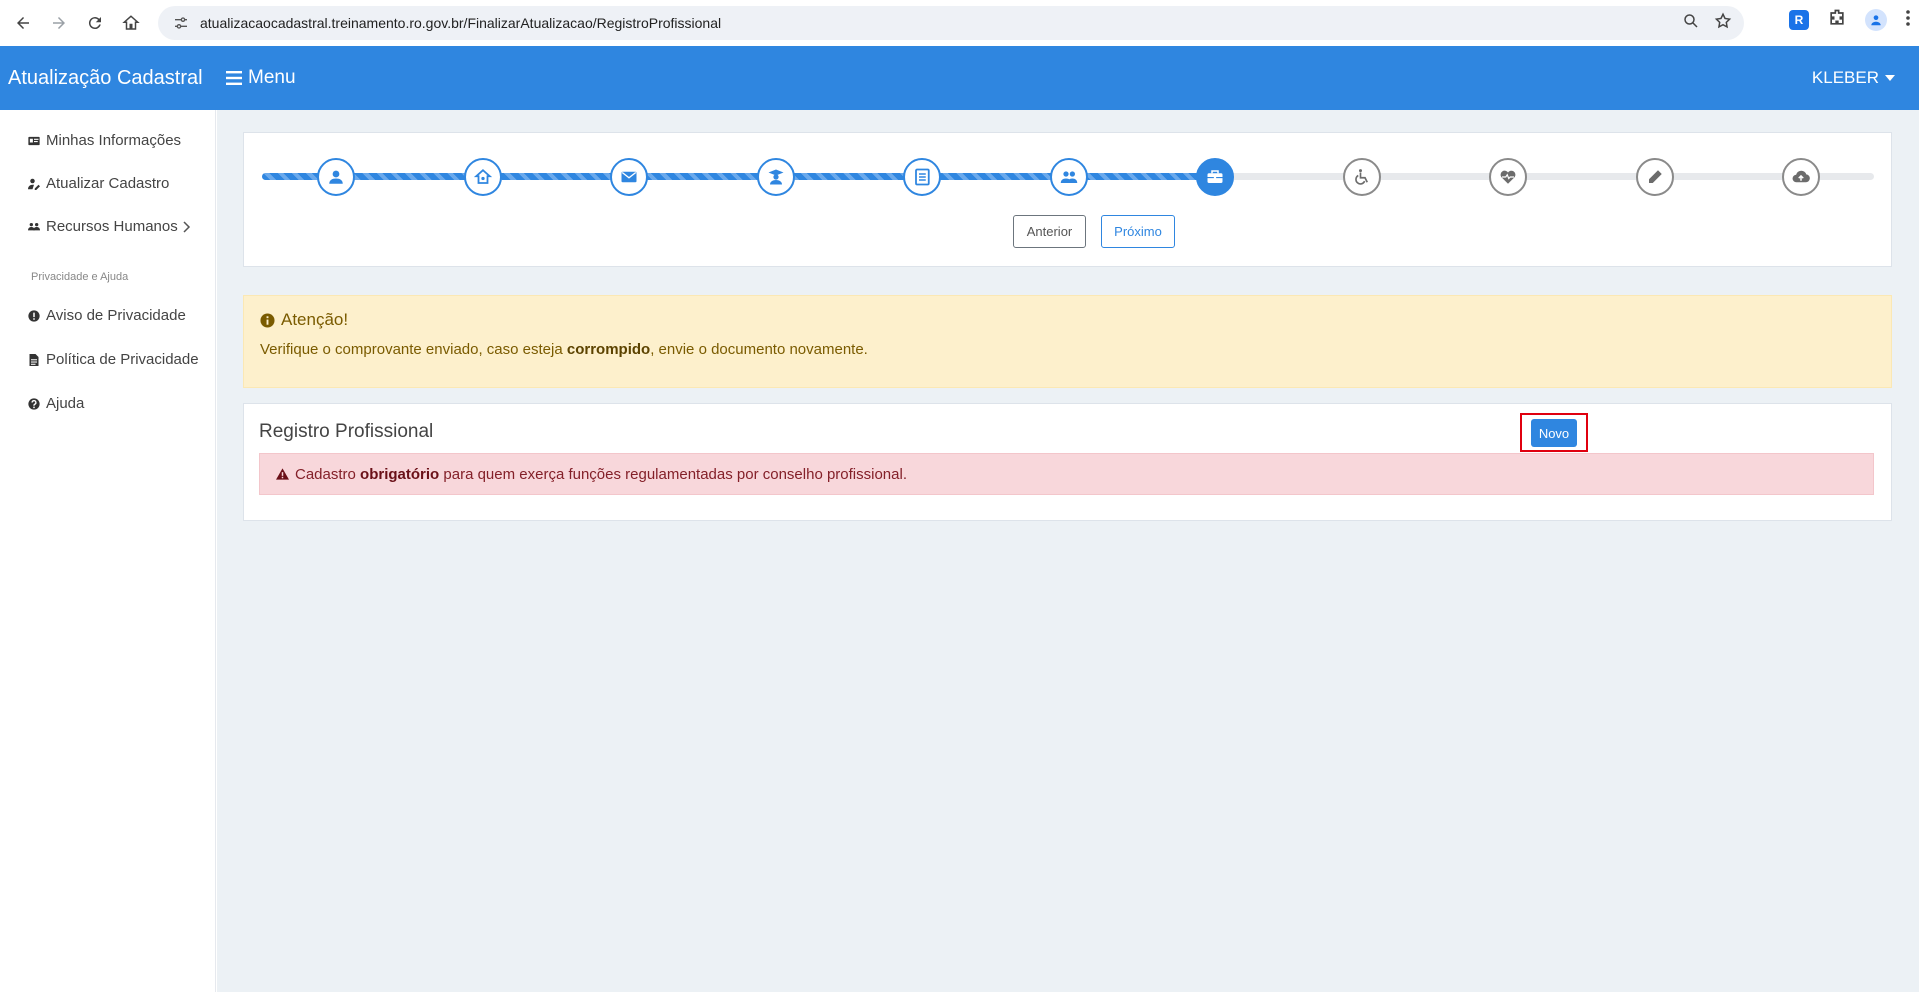 This screenshot has width=1919, height=992. Describe the element at coordinates (95, 23) in the screenshot. I see `reload-icon` at that location.